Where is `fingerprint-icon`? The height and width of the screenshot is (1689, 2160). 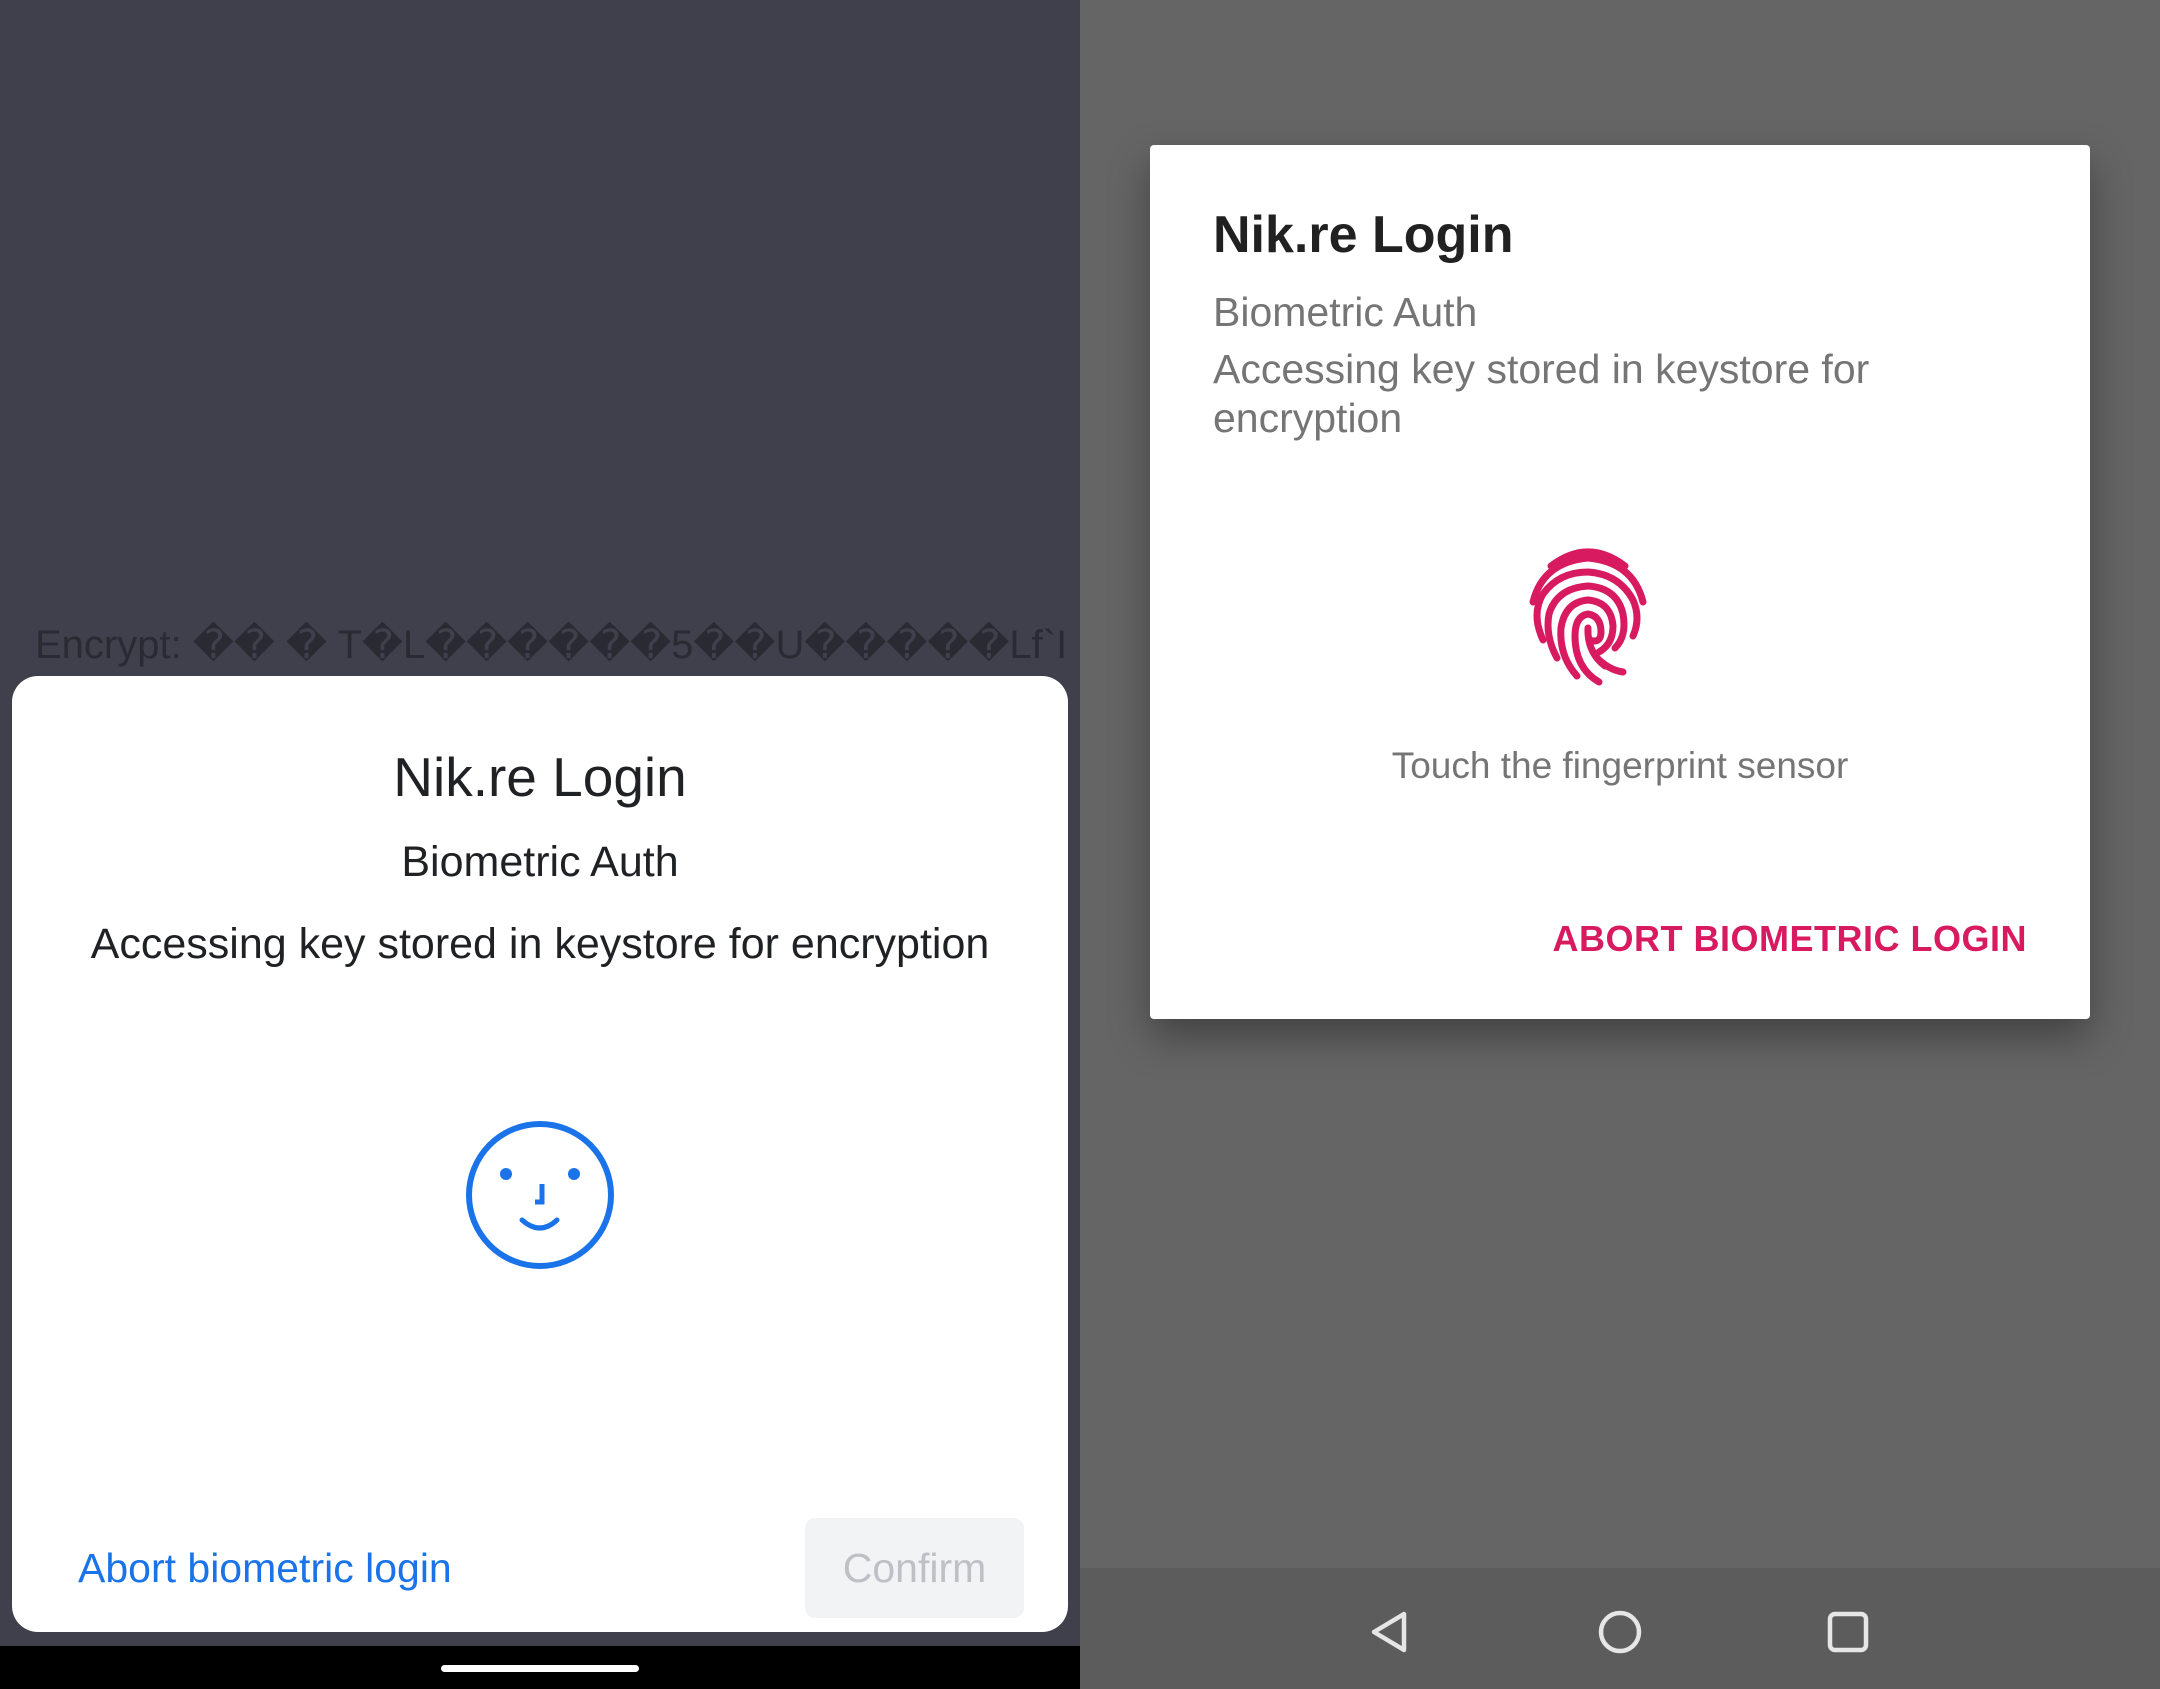 fingerprint-icon is located at coordinates (1588, 617).